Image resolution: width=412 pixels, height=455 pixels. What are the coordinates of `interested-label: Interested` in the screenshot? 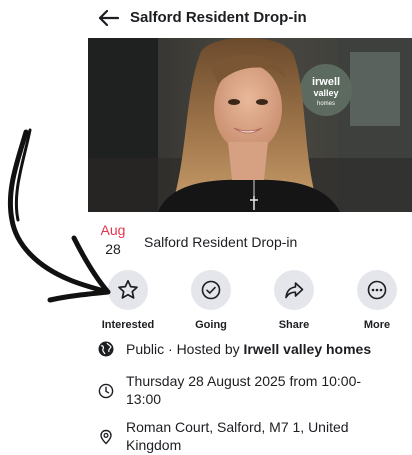 It's located at (128, 325).